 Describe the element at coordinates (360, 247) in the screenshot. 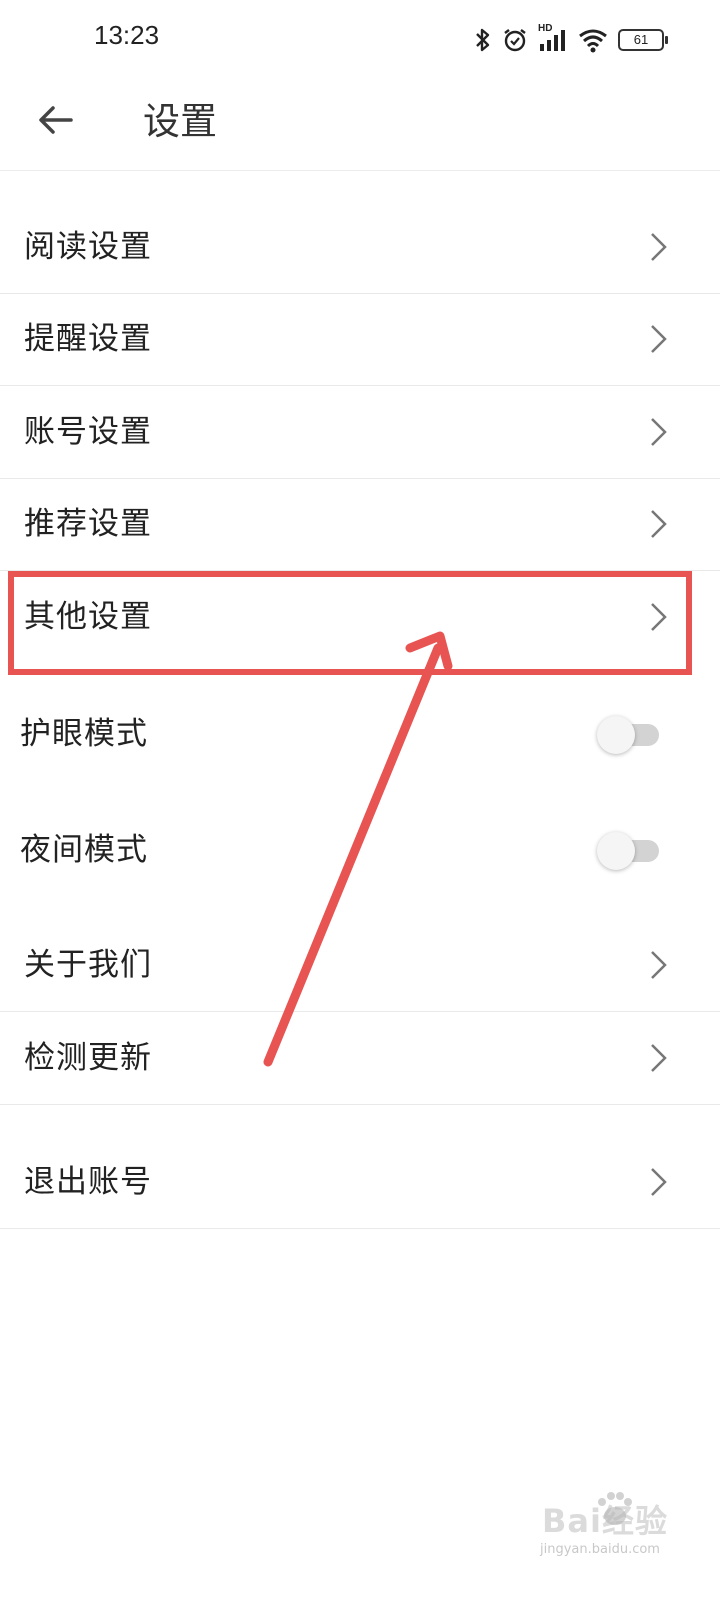

I see `setting-item-reading: 阅读设置` at that location.